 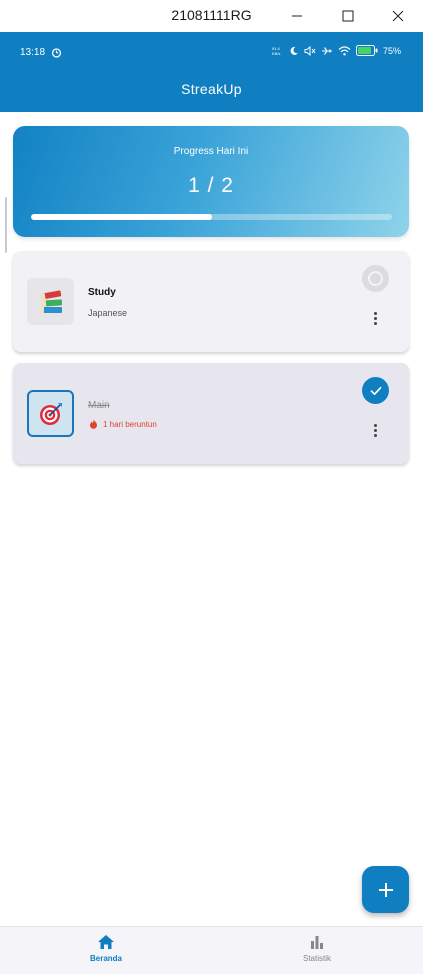 I want to click on plus-icon, so click(x=385, y=889).